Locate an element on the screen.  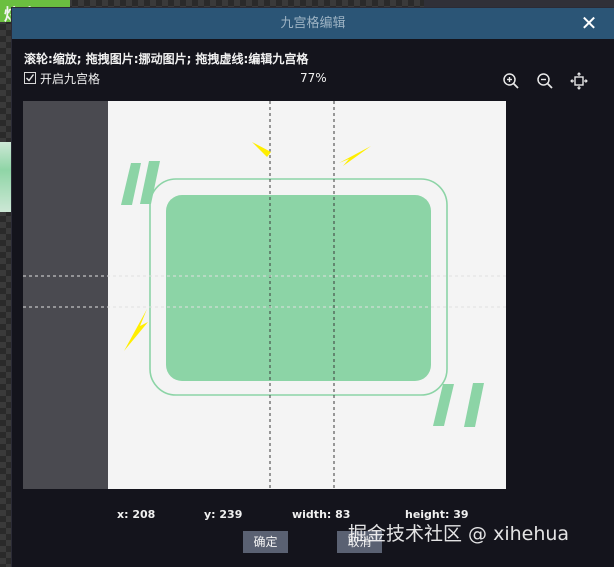
watermark: 掘金技术社区 @ xihehua is located at coordinates (459, 534).